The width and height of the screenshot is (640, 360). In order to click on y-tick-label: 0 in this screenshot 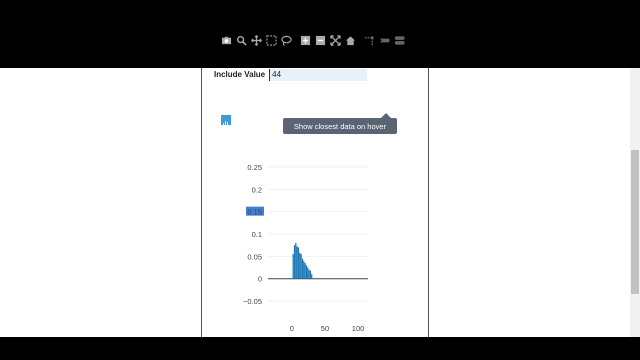, I will do `click(260, 279)`.